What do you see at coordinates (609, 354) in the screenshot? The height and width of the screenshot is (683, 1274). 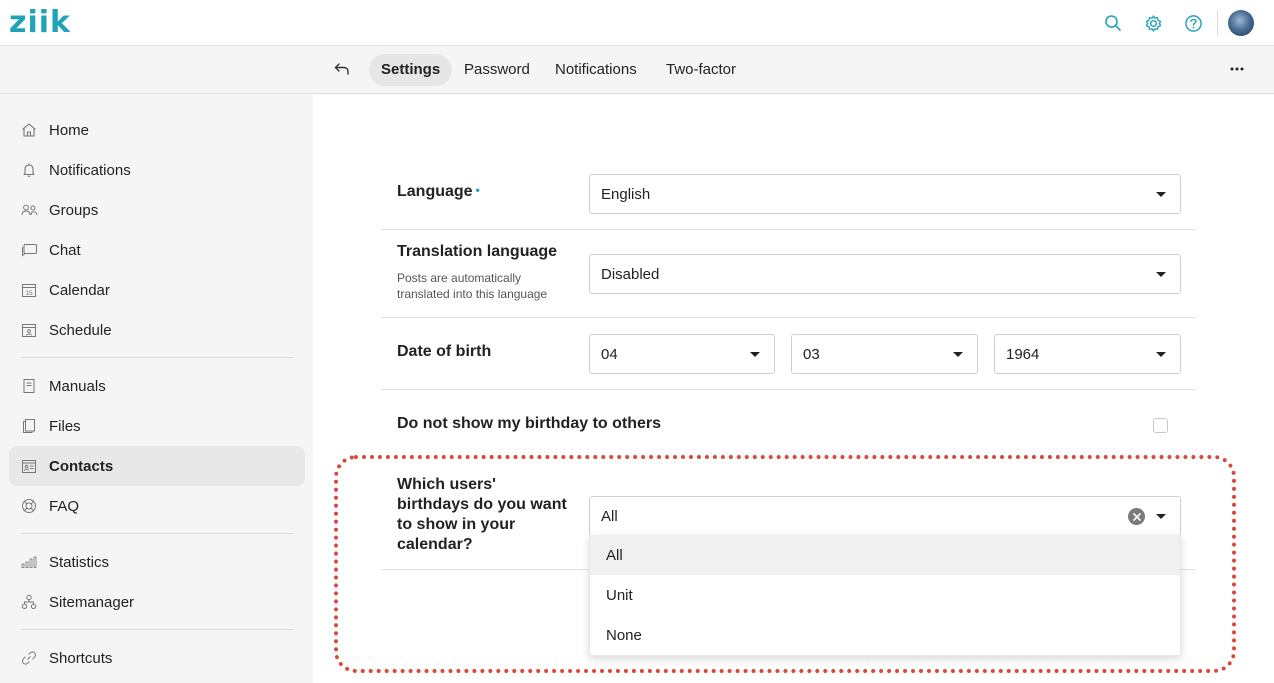 I see `birth-day-value: 04` at bounding box center [609, 354].